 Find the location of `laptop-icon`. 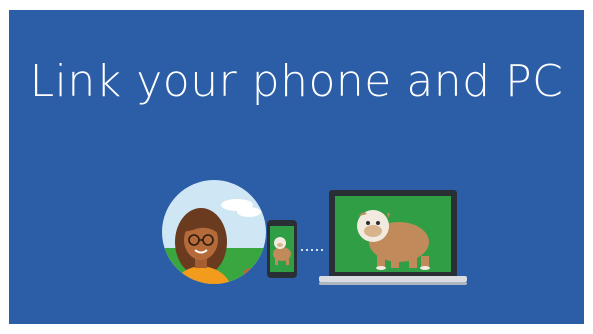

laptop-icon is located at coordinates (393, 237).